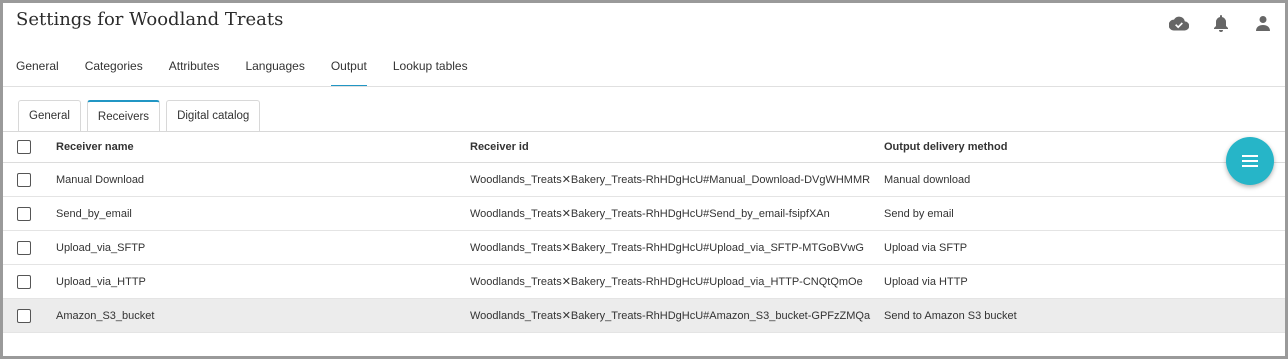  Describe the element at coordinates (348, 71) in the screenshot. I see `tab-output: Output` at that location.